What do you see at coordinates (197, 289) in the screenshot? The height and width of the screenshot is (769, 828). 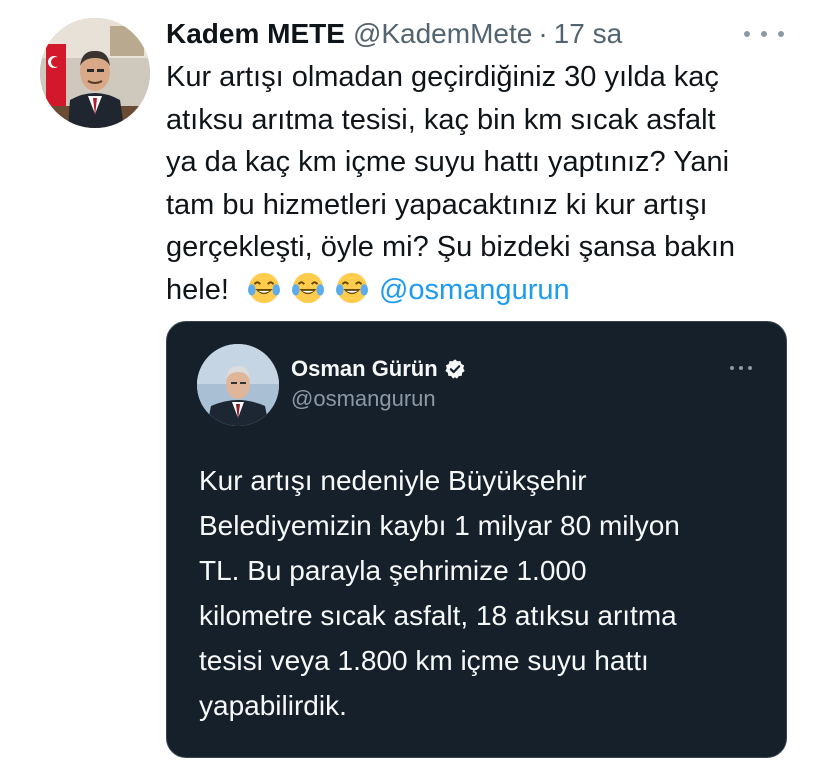 I see `tweet-text-line: hele!` at bounding box center [197, 289].